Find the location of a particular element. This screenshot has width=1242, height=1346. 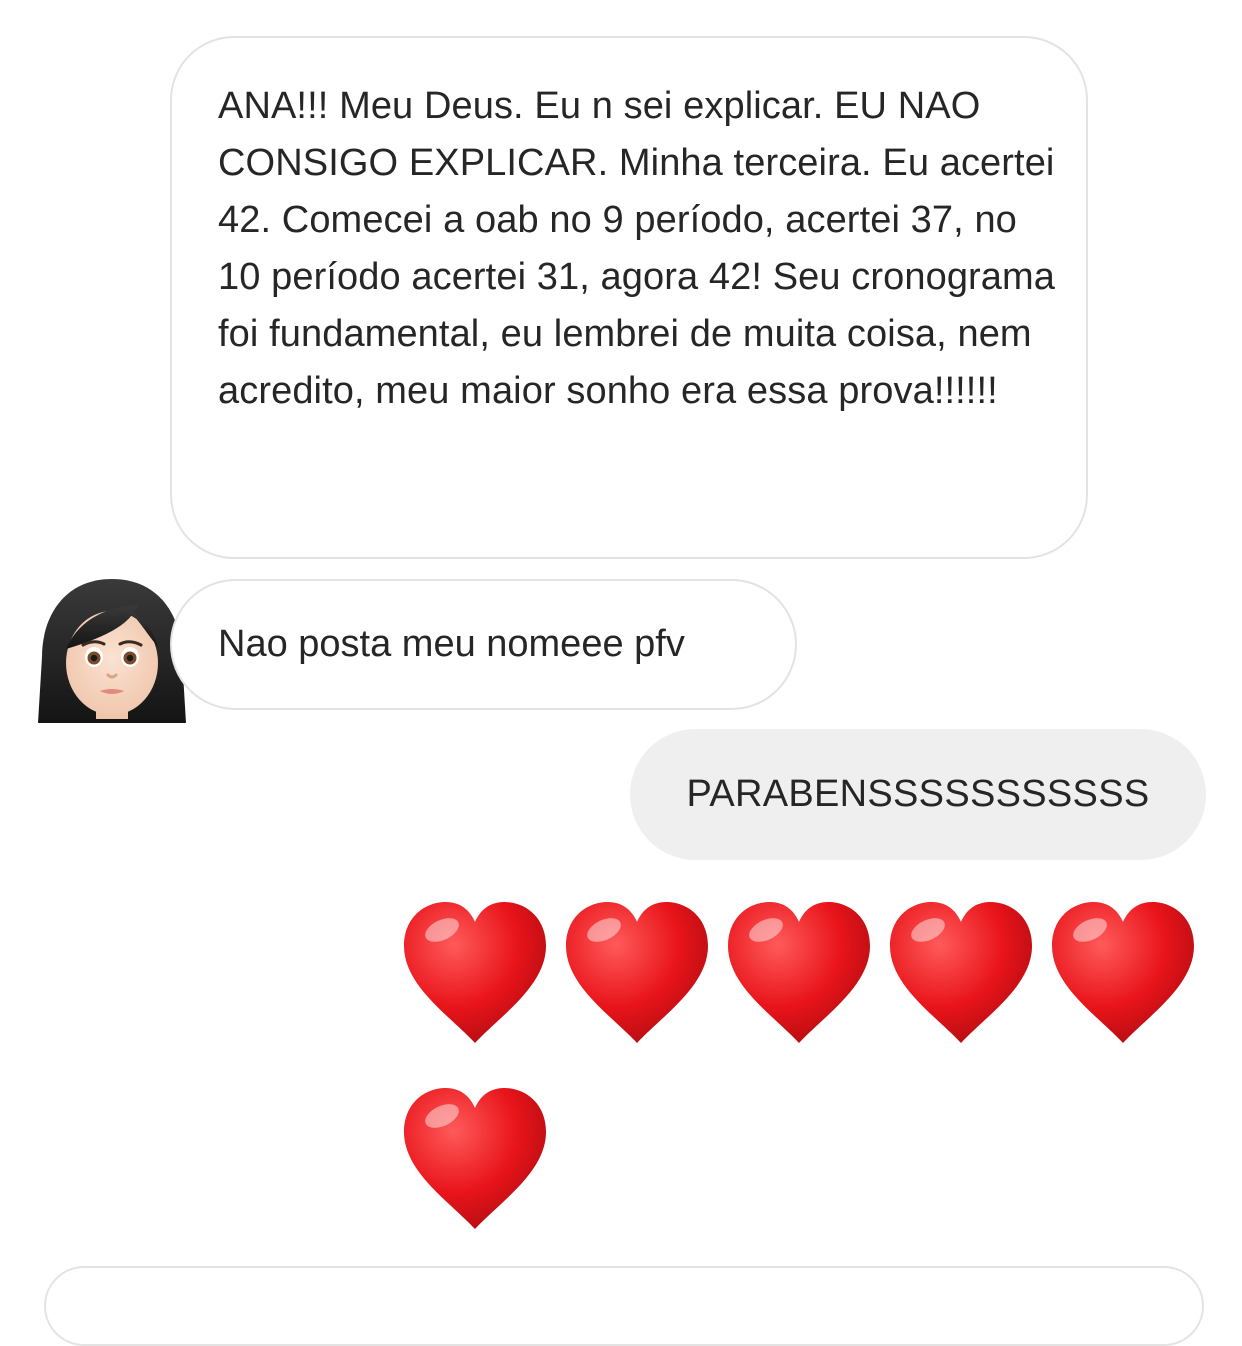

message-input-bar is located at coordinates (624, 1306).